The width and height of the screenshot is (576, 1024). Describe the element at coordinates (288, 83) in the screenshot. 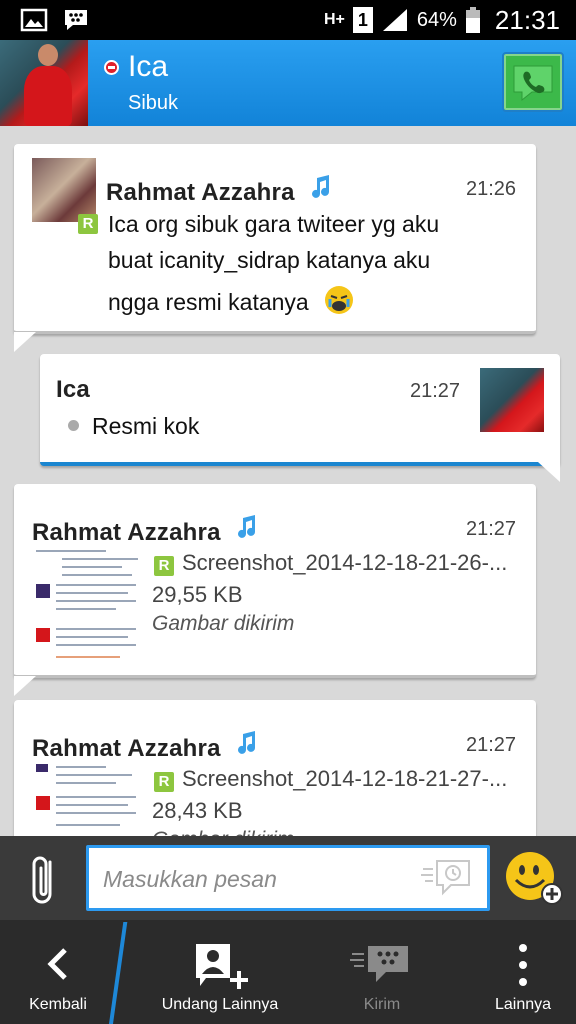

I see `chat-header` at that location.